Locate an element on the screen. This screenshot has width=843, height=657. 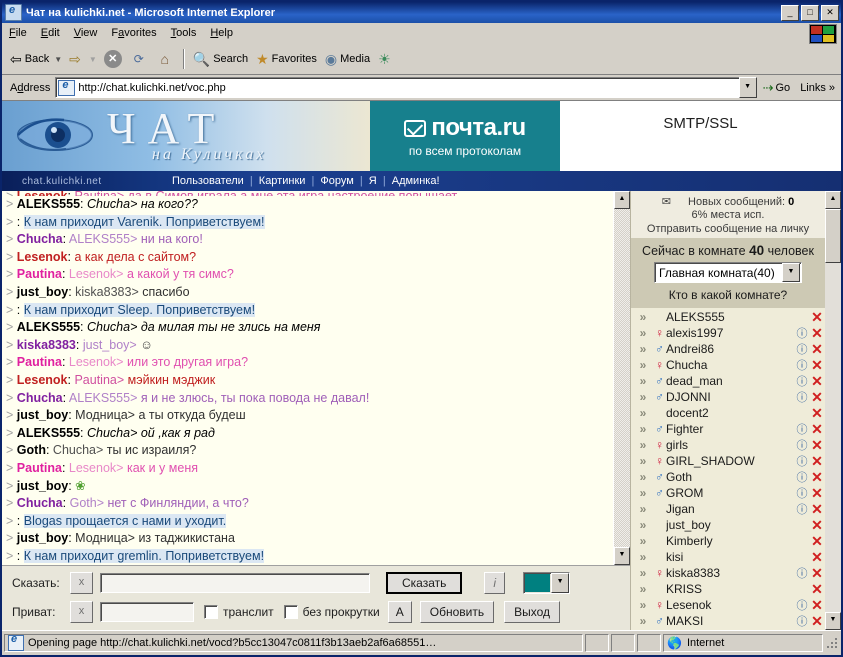
user-list-item: » ♂ MAKSI ⓘ ✕ is located at coordinates (728, 621).